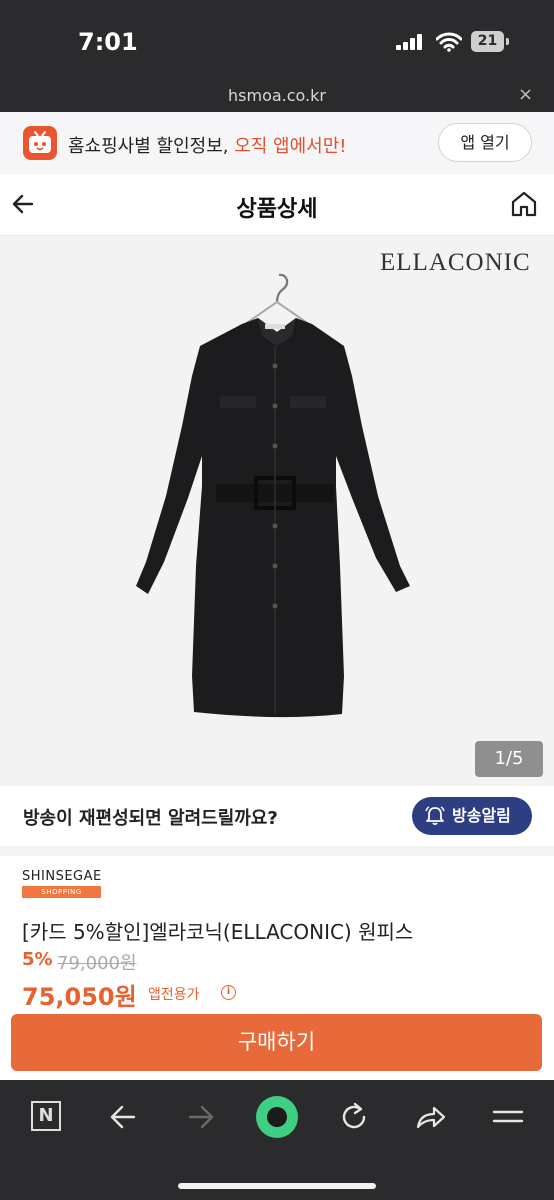  What do you see at coordinates (46, 1116) in the screenshot?
I see `naver-n-icon: N` at bounding box center [46, 1116].